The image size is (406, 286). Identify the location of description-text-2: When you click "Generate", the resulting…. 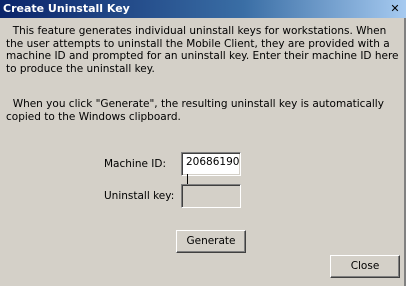
(195, 110).